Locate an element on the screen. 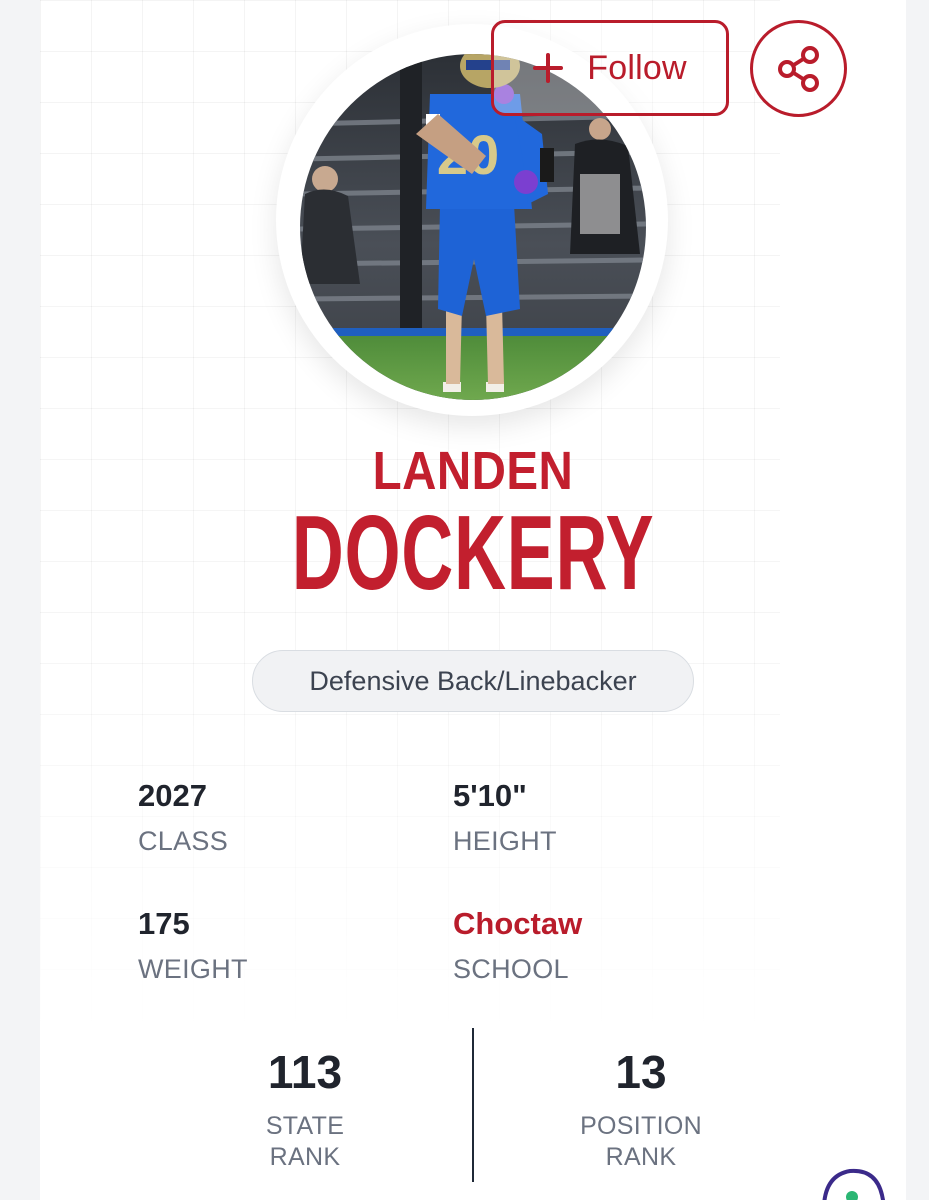  stat-height-value: 5'10" is located at coordinates (490, 795).